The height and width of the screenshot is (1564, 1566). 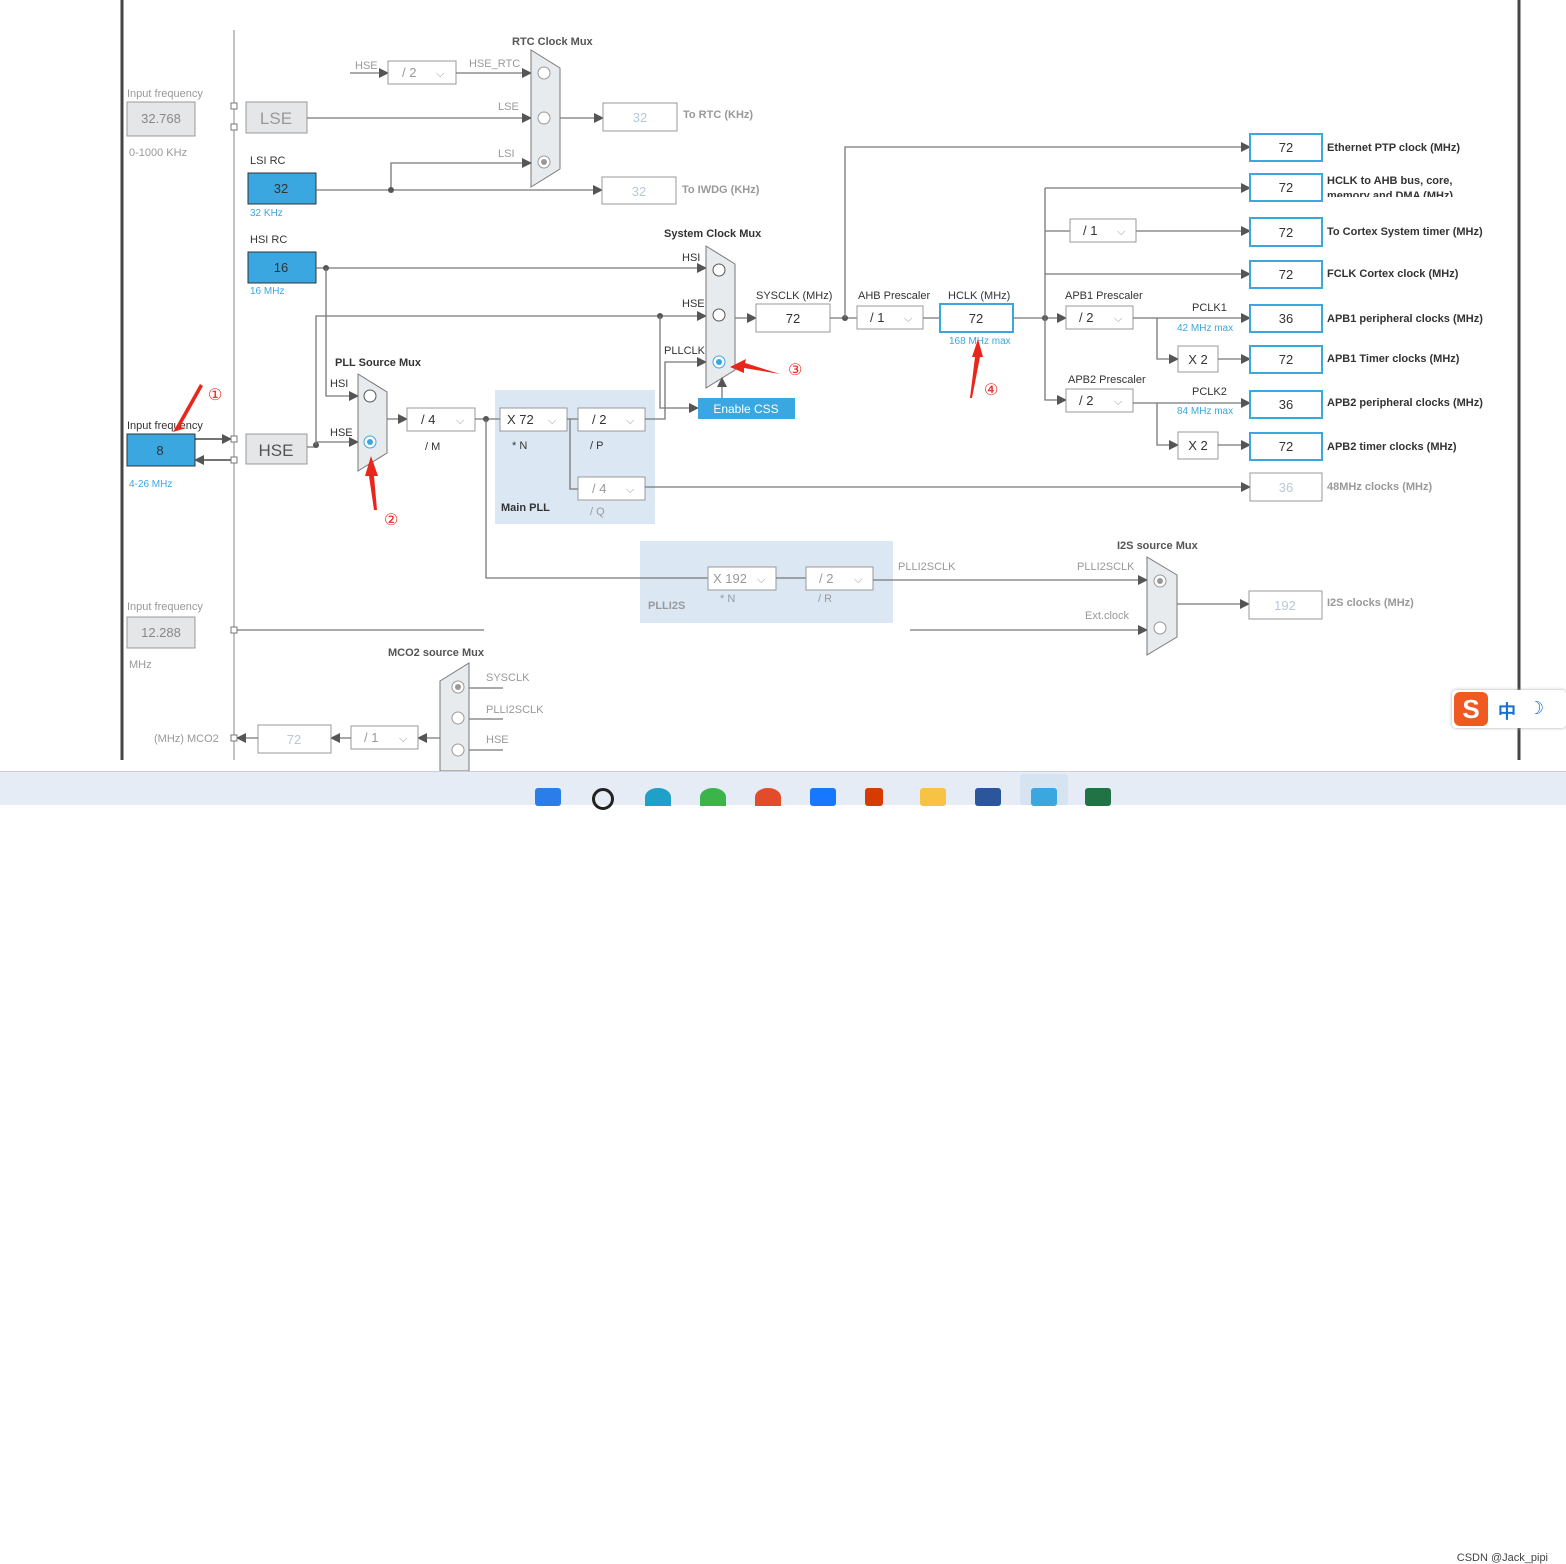 What do you see at coordinates (719, 315) in the screenshot?
I see `sys-mux-radio-hse` at bounding box center [719, 315].